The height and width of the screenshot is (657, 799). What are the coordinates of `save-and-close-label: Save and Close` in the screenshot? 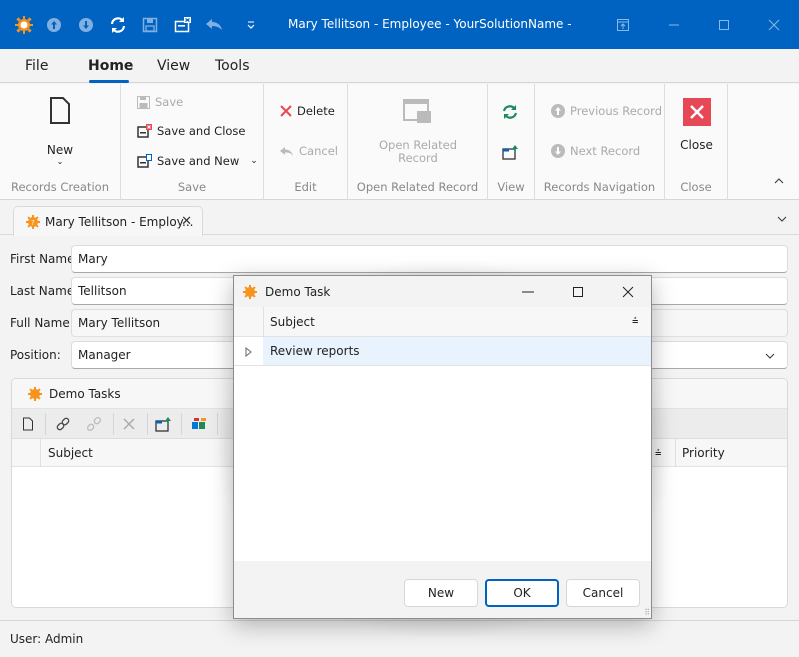 It's located at (201, 131).